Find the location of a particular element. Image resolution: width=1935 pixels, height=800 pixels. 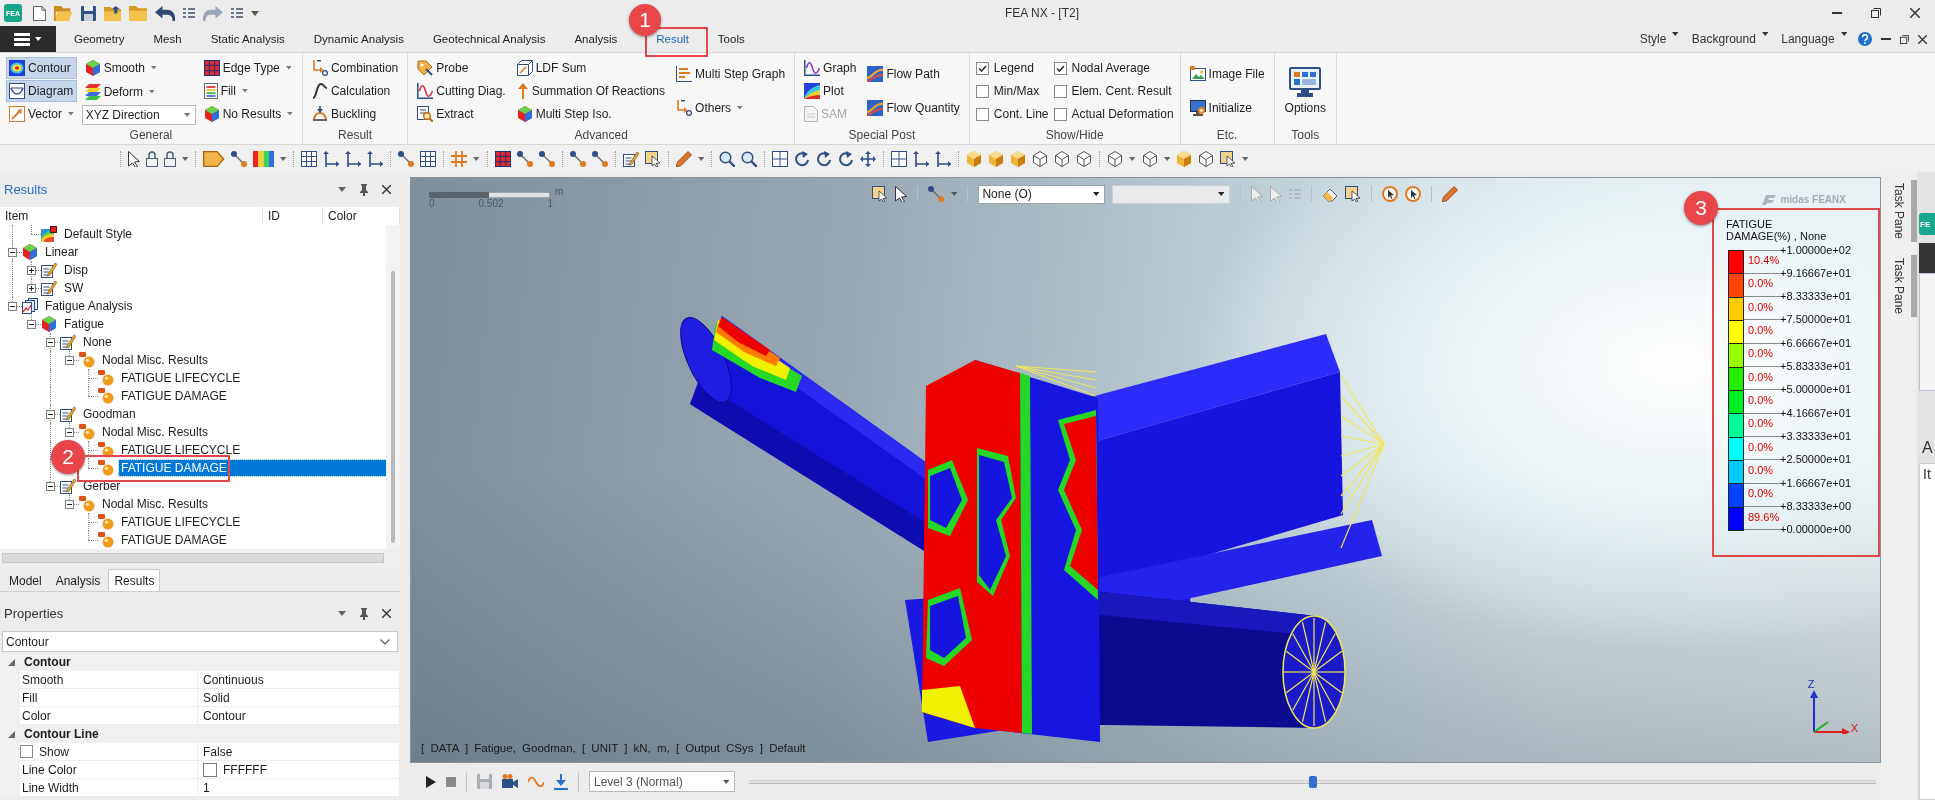

ribbon-dropdown-button: Fill is located at coordinates (248, 91).